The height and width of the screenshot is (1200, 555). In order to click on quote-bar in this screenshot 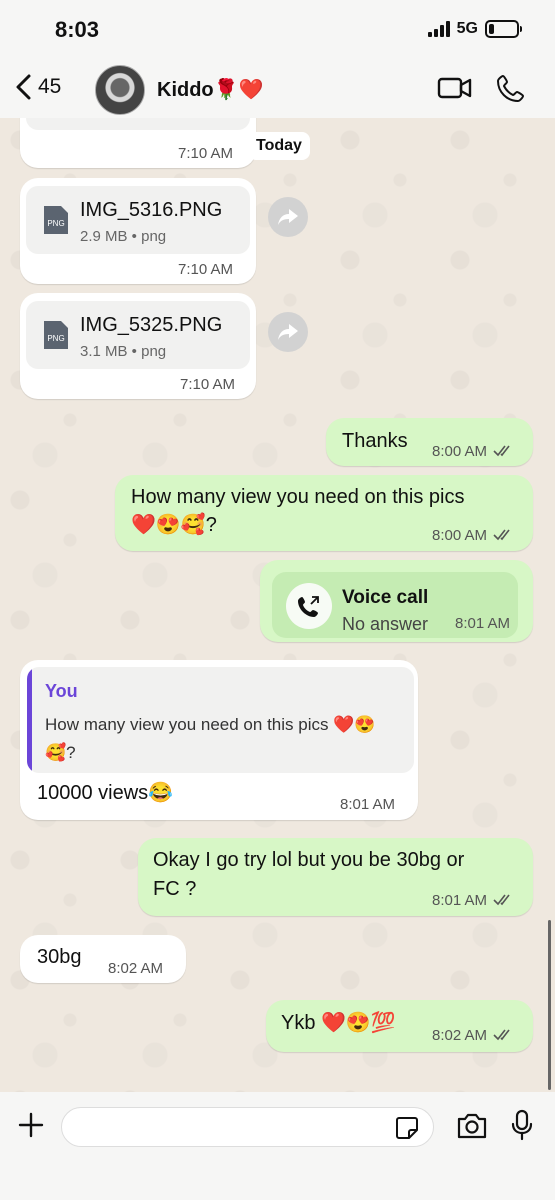, I will do `click(29, 720)`.